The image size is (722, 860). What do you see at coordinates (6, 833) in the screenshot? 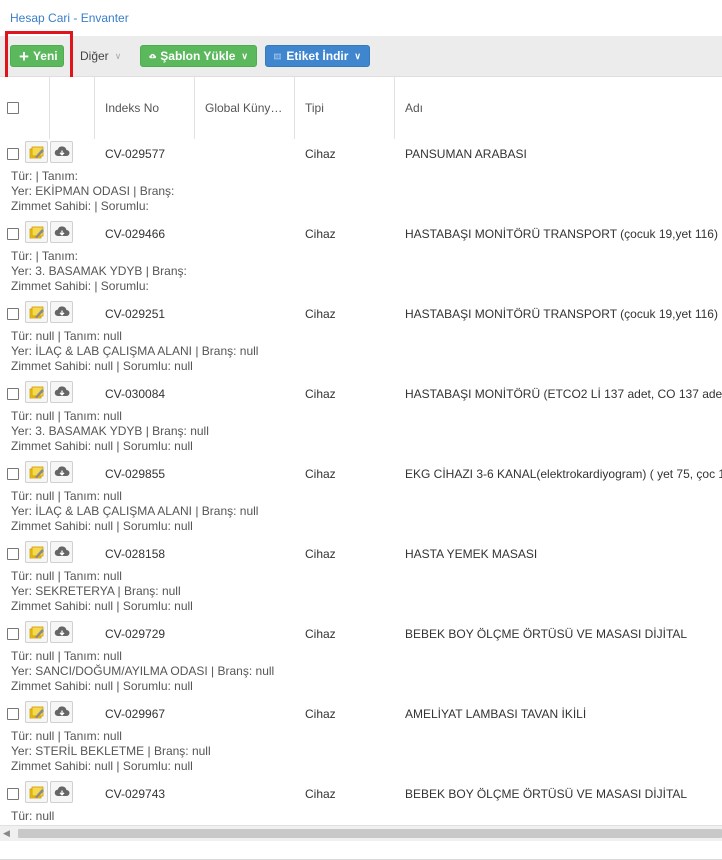
I see `scroll-left-icon: ◀` at bounding box center [6, 833].